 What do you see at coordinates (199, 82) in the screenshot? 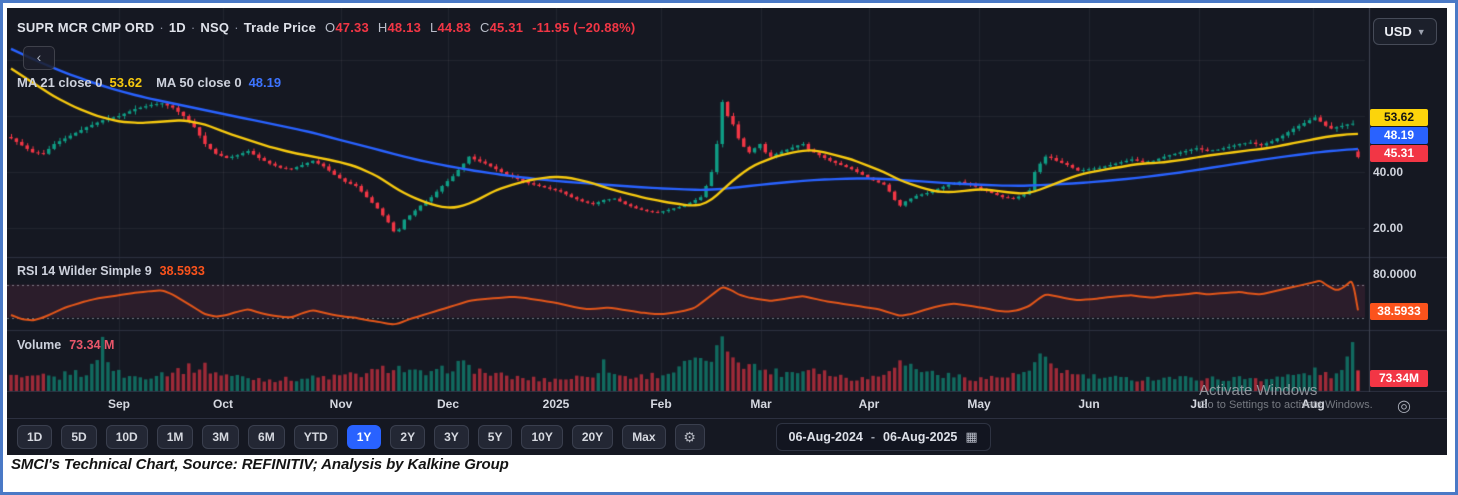
I see `ma50-label: MA 50 close 0` at bounding box center [199, 82].